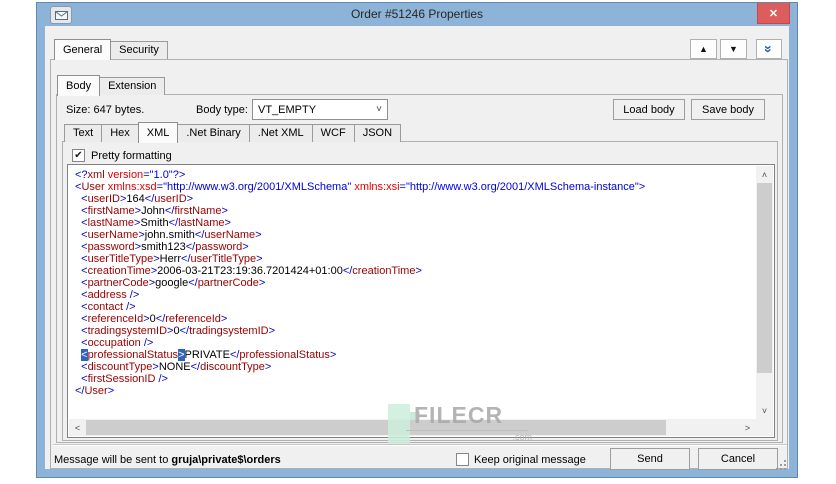 Image resolution: width=836 pixels, height=484 pixels. I want to click on tab-xml: XML, so click(158, 132).